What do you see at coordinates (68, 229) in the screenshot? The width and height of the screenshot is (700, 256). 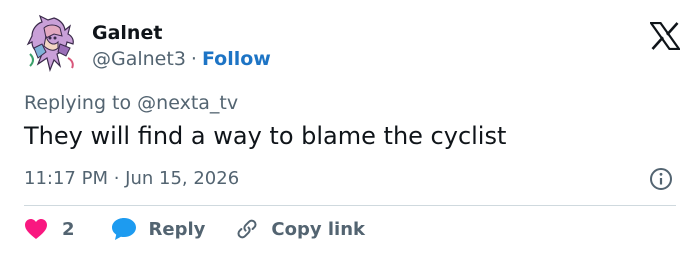 I see `like-count: 2` at bounding box center [68, 229].